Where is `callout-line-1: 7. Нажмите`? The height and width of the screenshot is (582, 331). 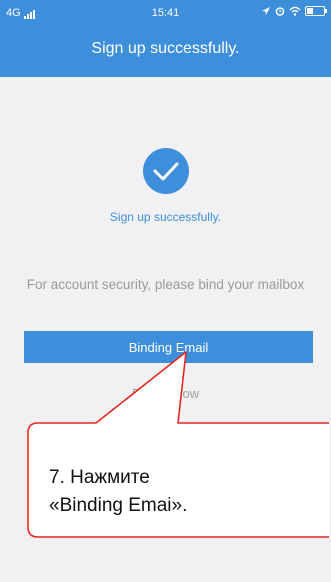
callout-line-1: 7. Нажмите is located at coordinates (99, 477).